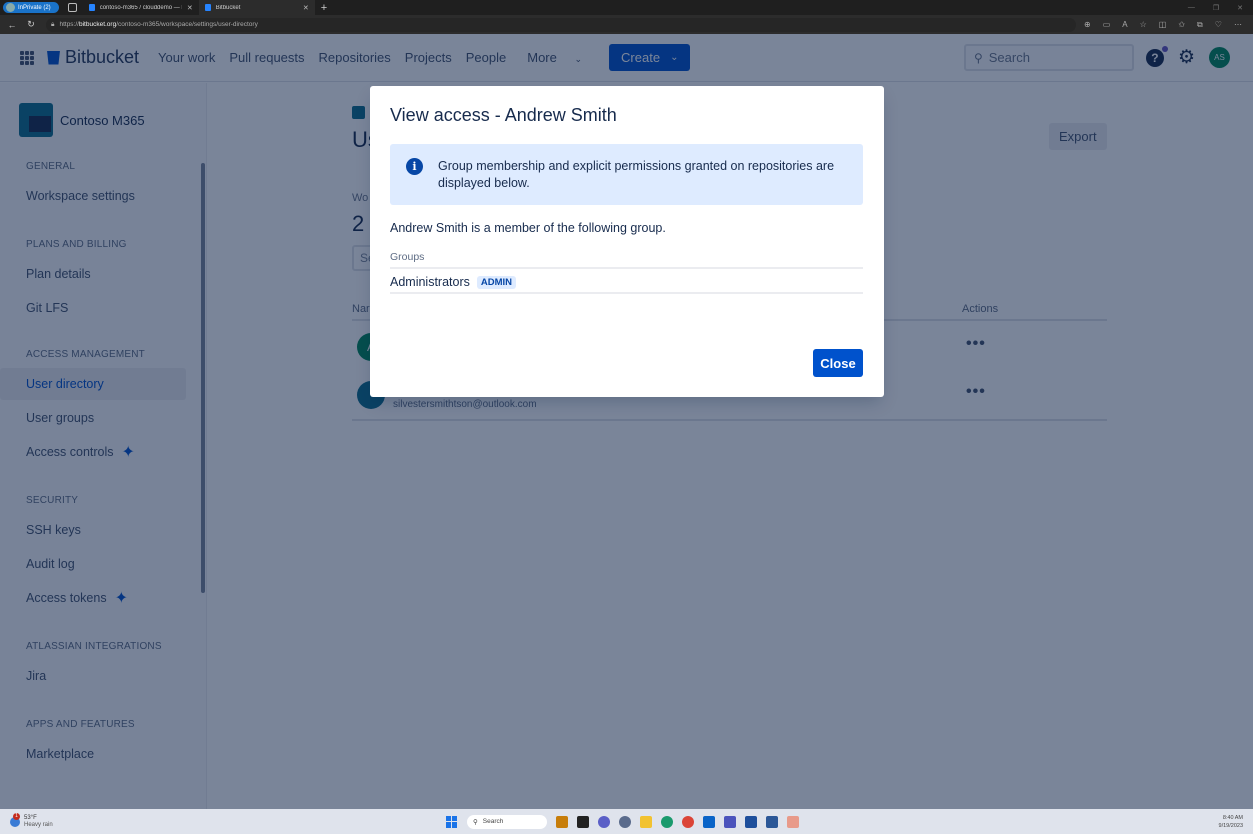 This screenshot has width=1253, height=834. I want to click on browser-tab: contoso-m365 / clouddemo — B ✕, so click(141, 7).